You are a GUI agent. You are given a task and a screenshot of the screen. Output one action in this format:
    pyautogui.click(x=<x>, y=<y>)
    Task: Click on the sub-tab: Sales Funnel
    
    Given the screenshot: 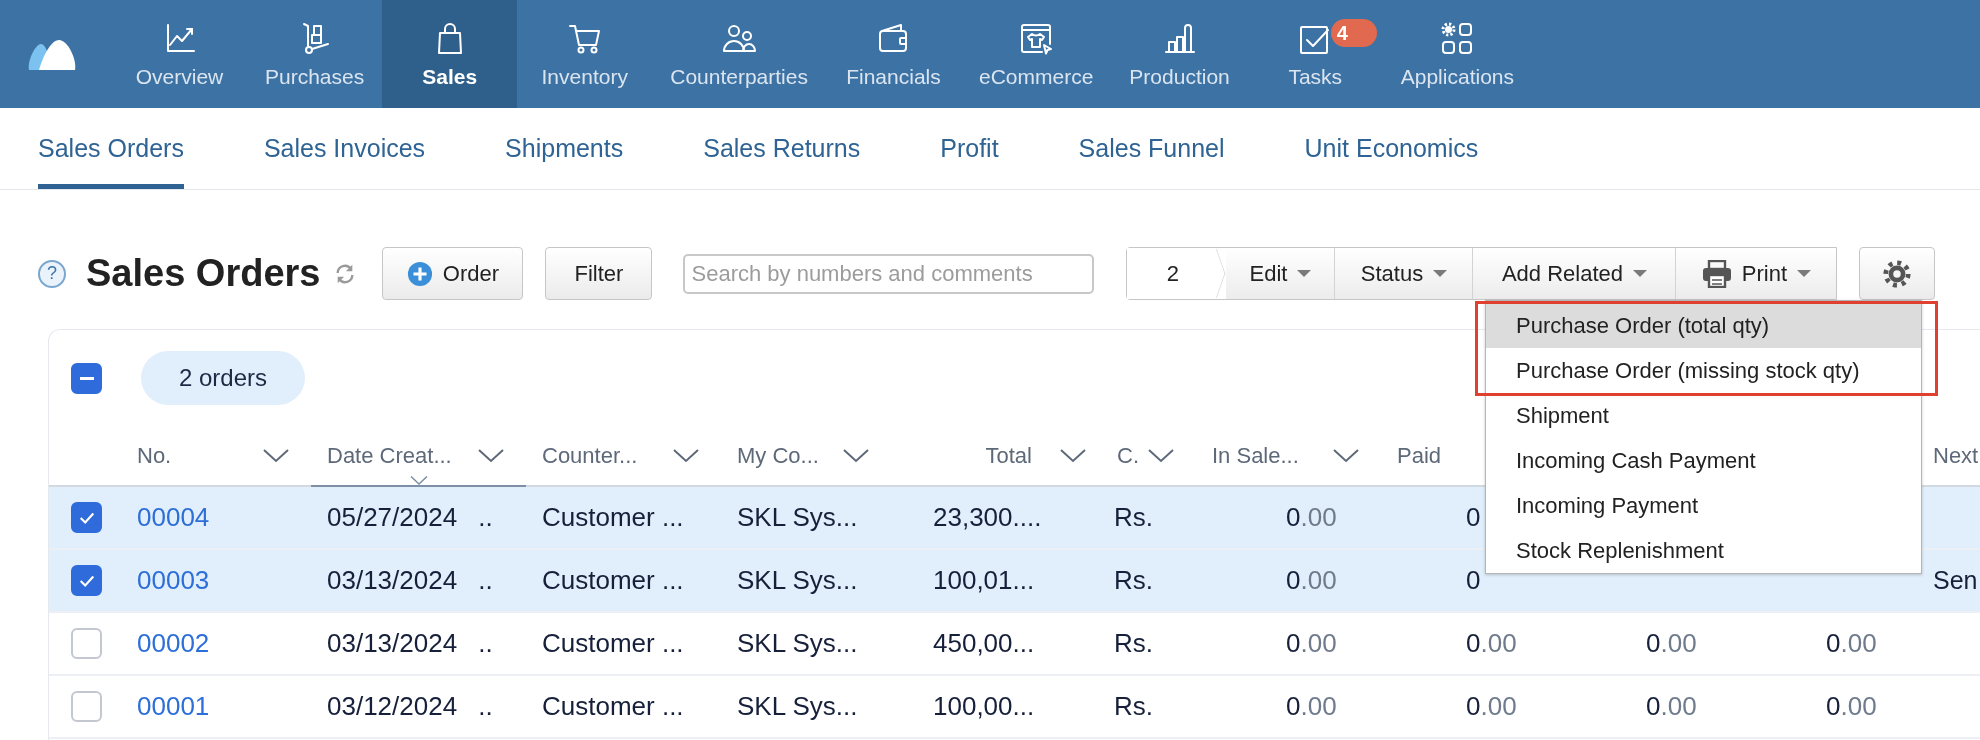 What is the action you would take?
    pyautogui.click(x=1151, y=148)
    